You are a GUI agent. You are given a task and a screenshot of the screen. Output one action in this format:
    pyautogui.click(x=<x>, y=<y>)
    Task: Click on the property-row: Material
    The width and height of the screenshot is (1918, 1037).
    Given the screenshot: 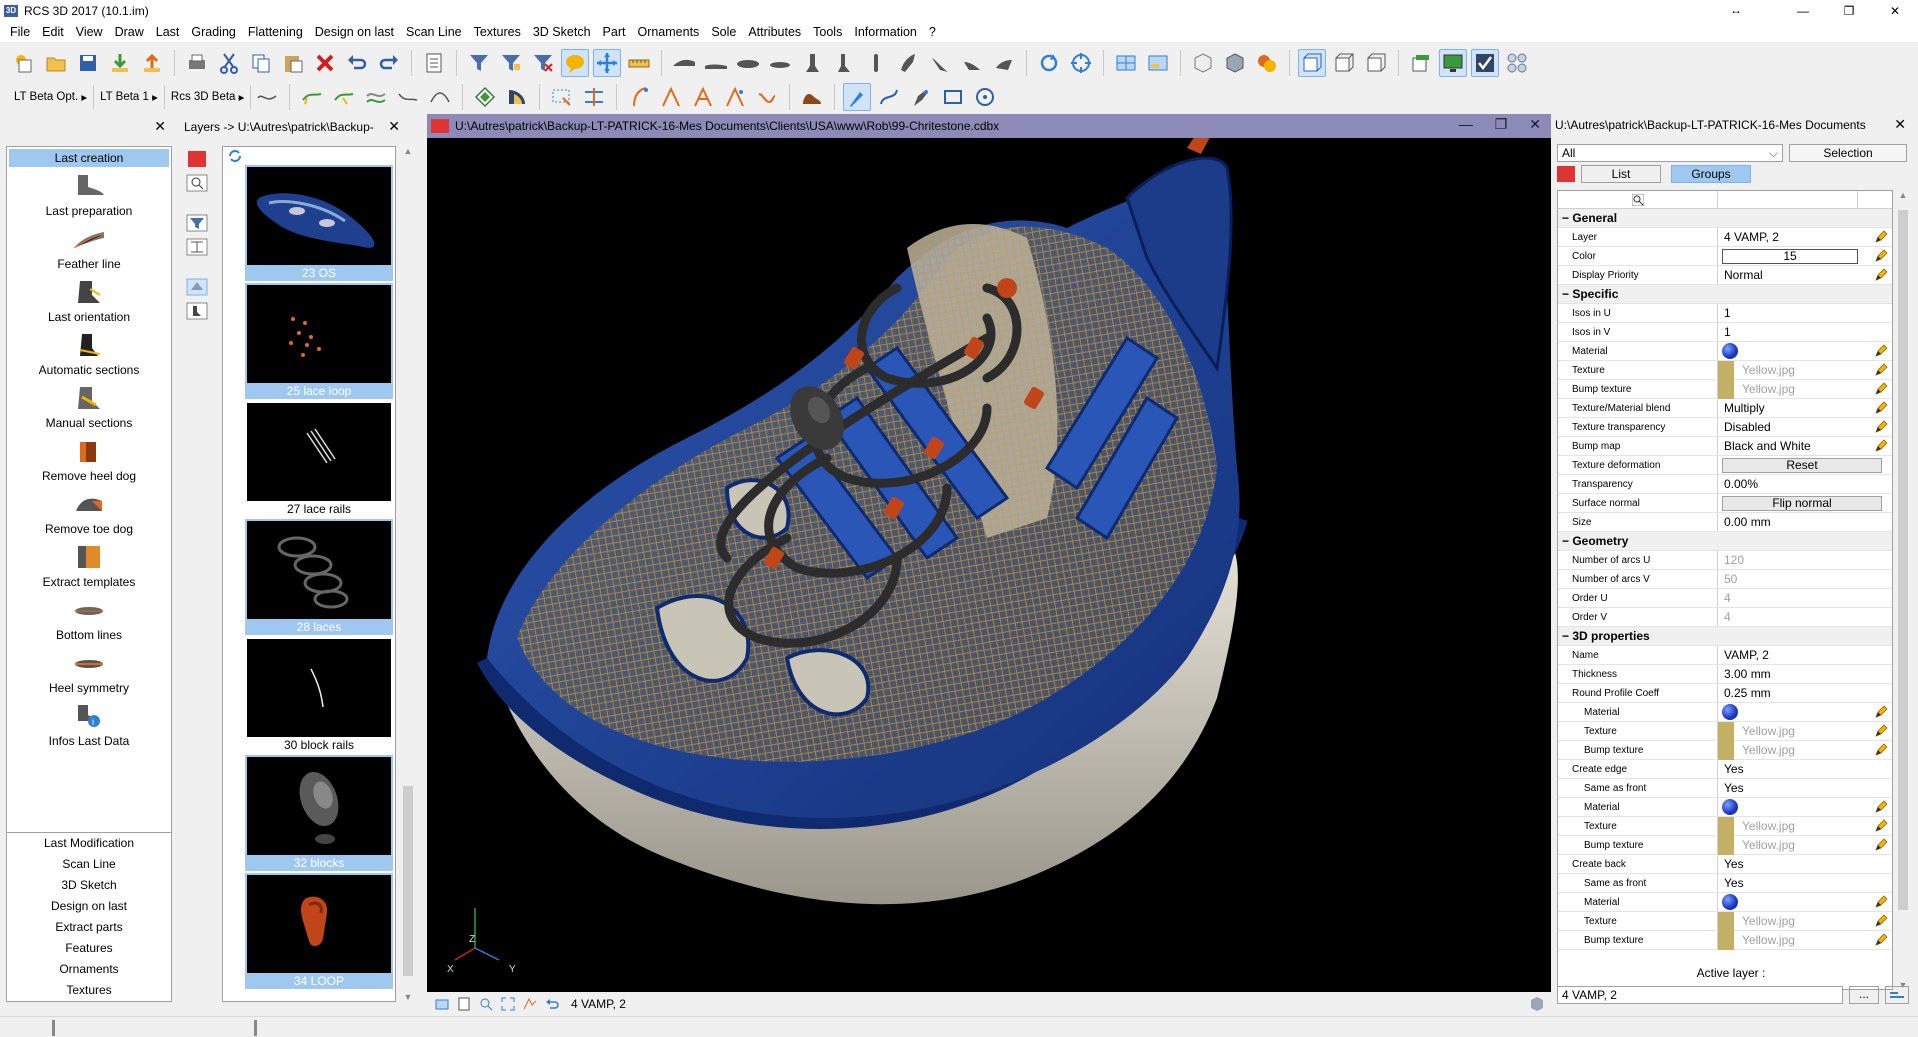 What is the action you would take?
    pyautogui.click(x=1725, y=902)
    